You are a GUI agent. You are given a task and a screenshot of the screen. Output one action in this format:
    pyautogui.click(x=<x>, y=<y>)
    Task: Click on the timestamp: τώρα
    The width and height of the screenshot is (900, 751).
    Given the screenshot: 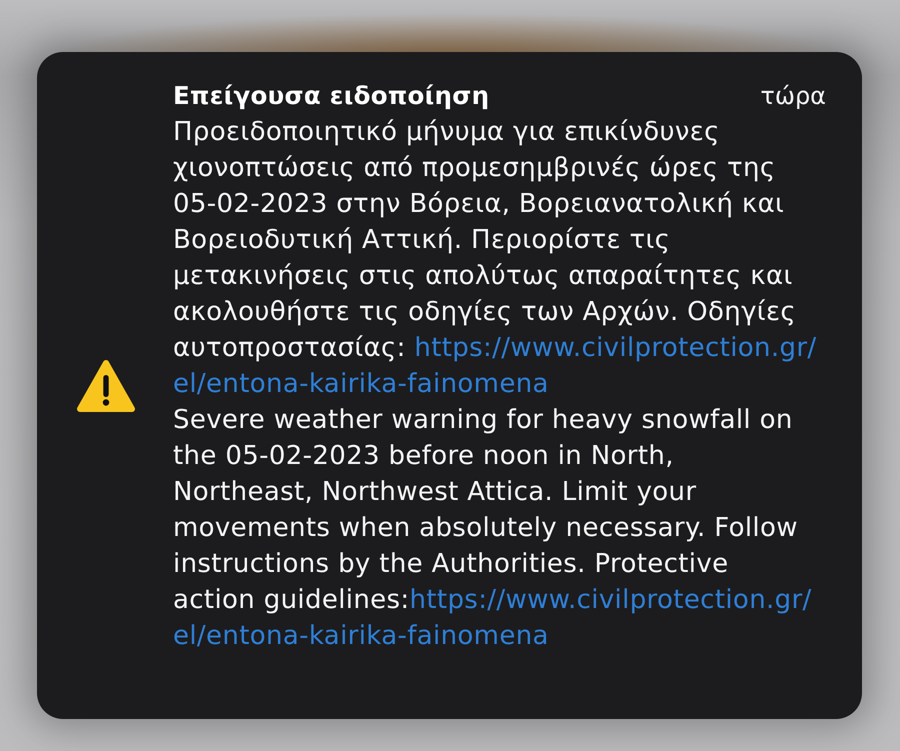 What is the action you would take?
    pyautogui.click(x=793, y=96)
    